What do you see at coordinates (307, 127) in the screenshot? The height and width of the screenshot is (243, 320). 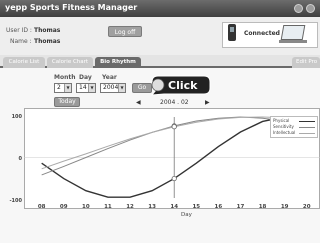 I see `legend-swatch-sensitivity` at bounding box center [307, 127].